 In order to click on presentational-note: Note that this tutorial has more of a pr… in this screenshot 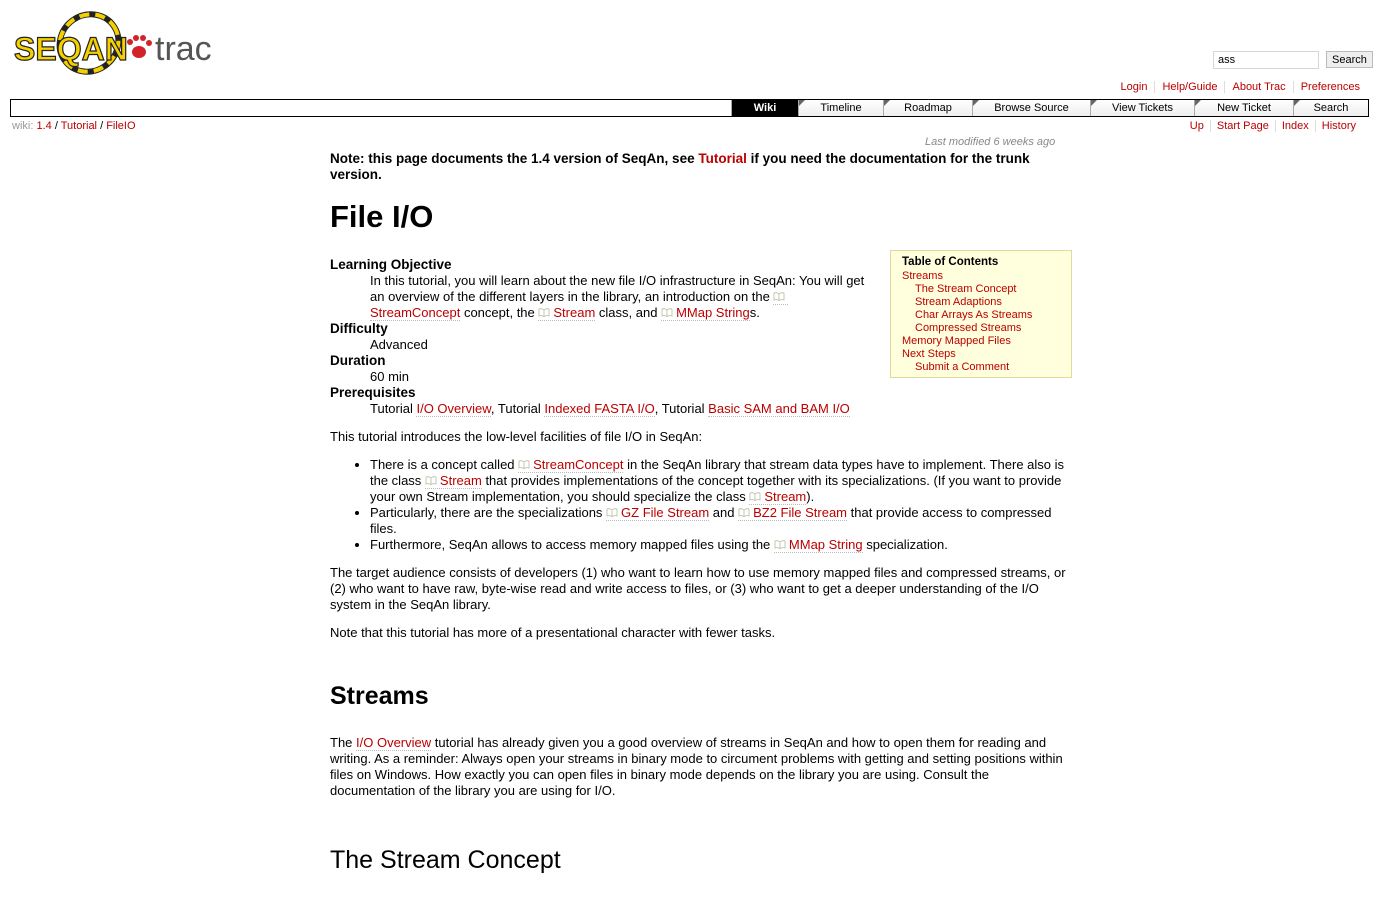, I will do `click(553, 632)`.